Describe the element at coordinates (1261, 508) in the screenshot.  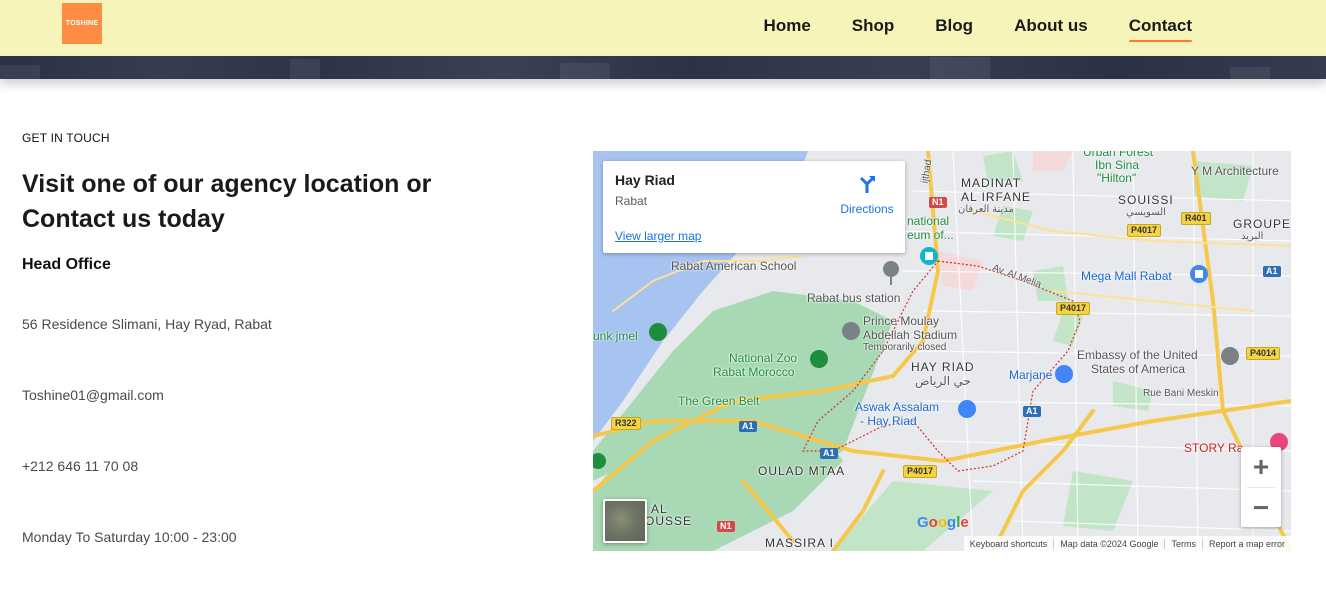
I see `zoom-out-button: −` at that location.